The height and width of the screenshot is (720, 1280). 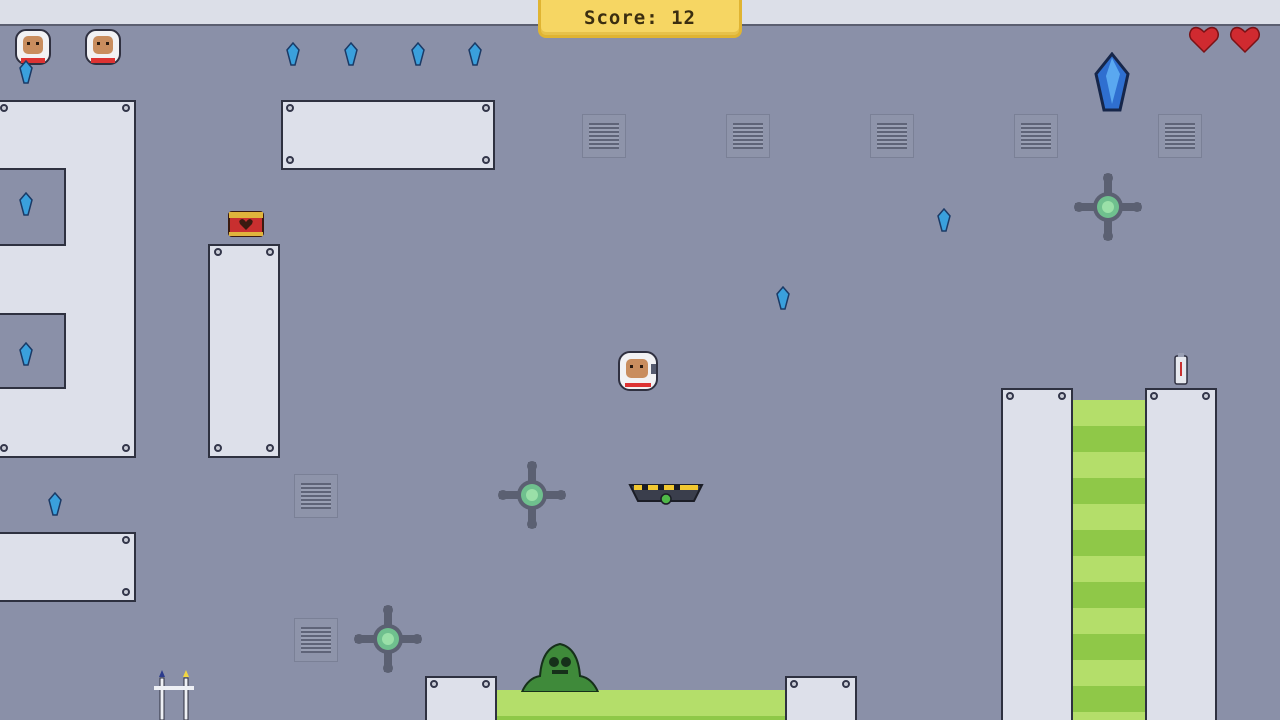 What do you see at coordinates (641, 705) in the screenshot?
I see `slime-pool` at bounding box center [641, 705].